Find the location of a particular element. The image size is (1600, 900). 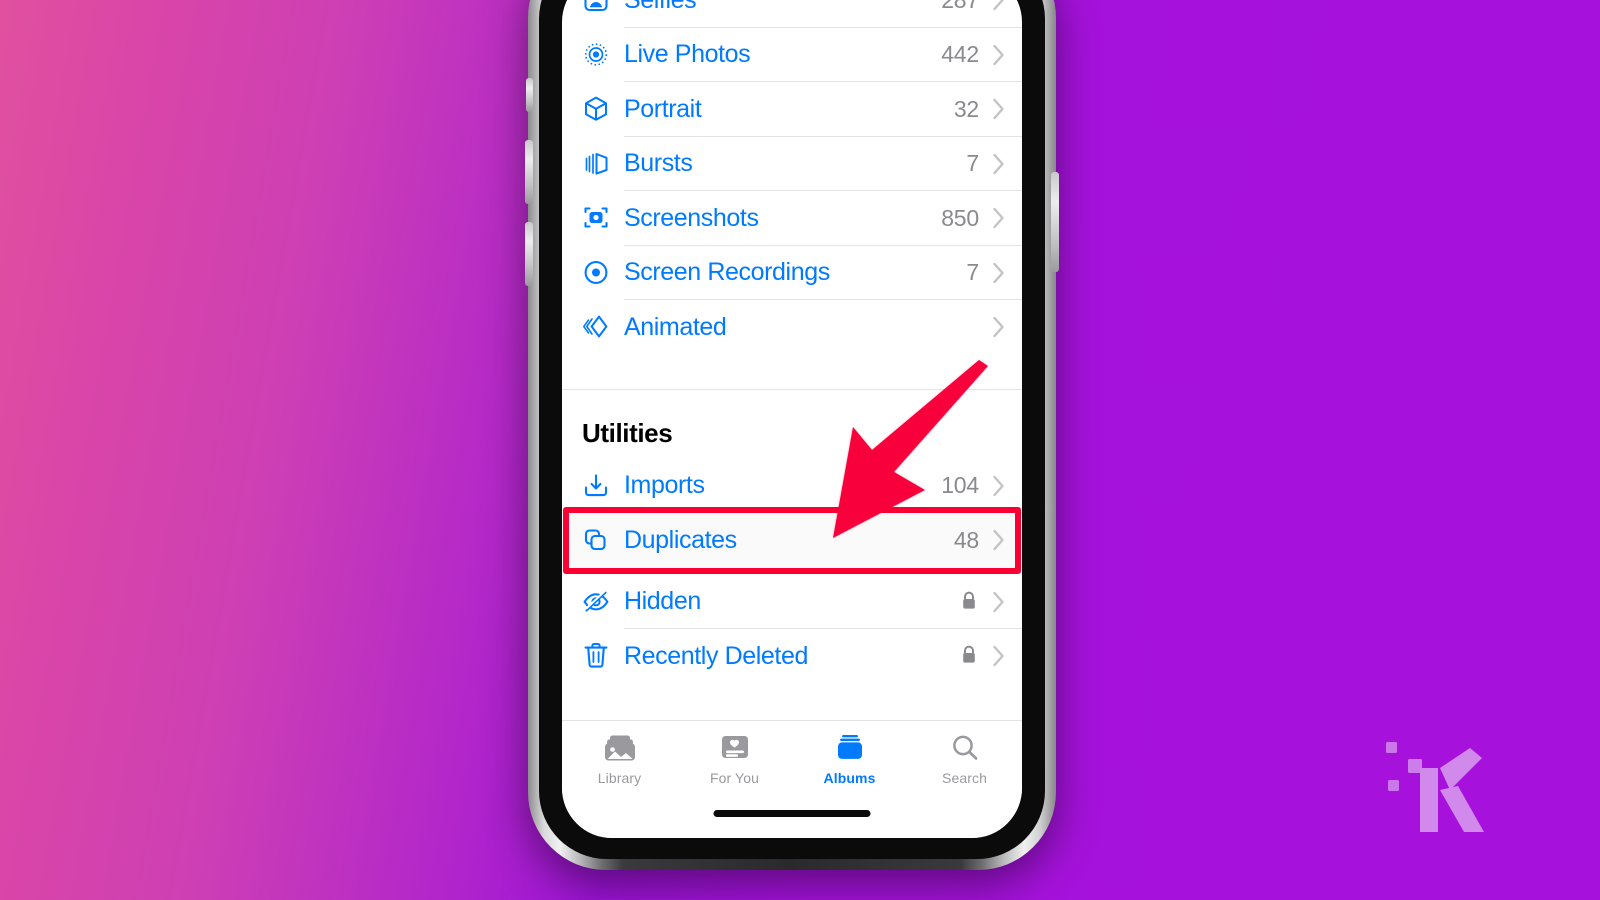

tab-albums: Albums is located at coordinates (849, 759).